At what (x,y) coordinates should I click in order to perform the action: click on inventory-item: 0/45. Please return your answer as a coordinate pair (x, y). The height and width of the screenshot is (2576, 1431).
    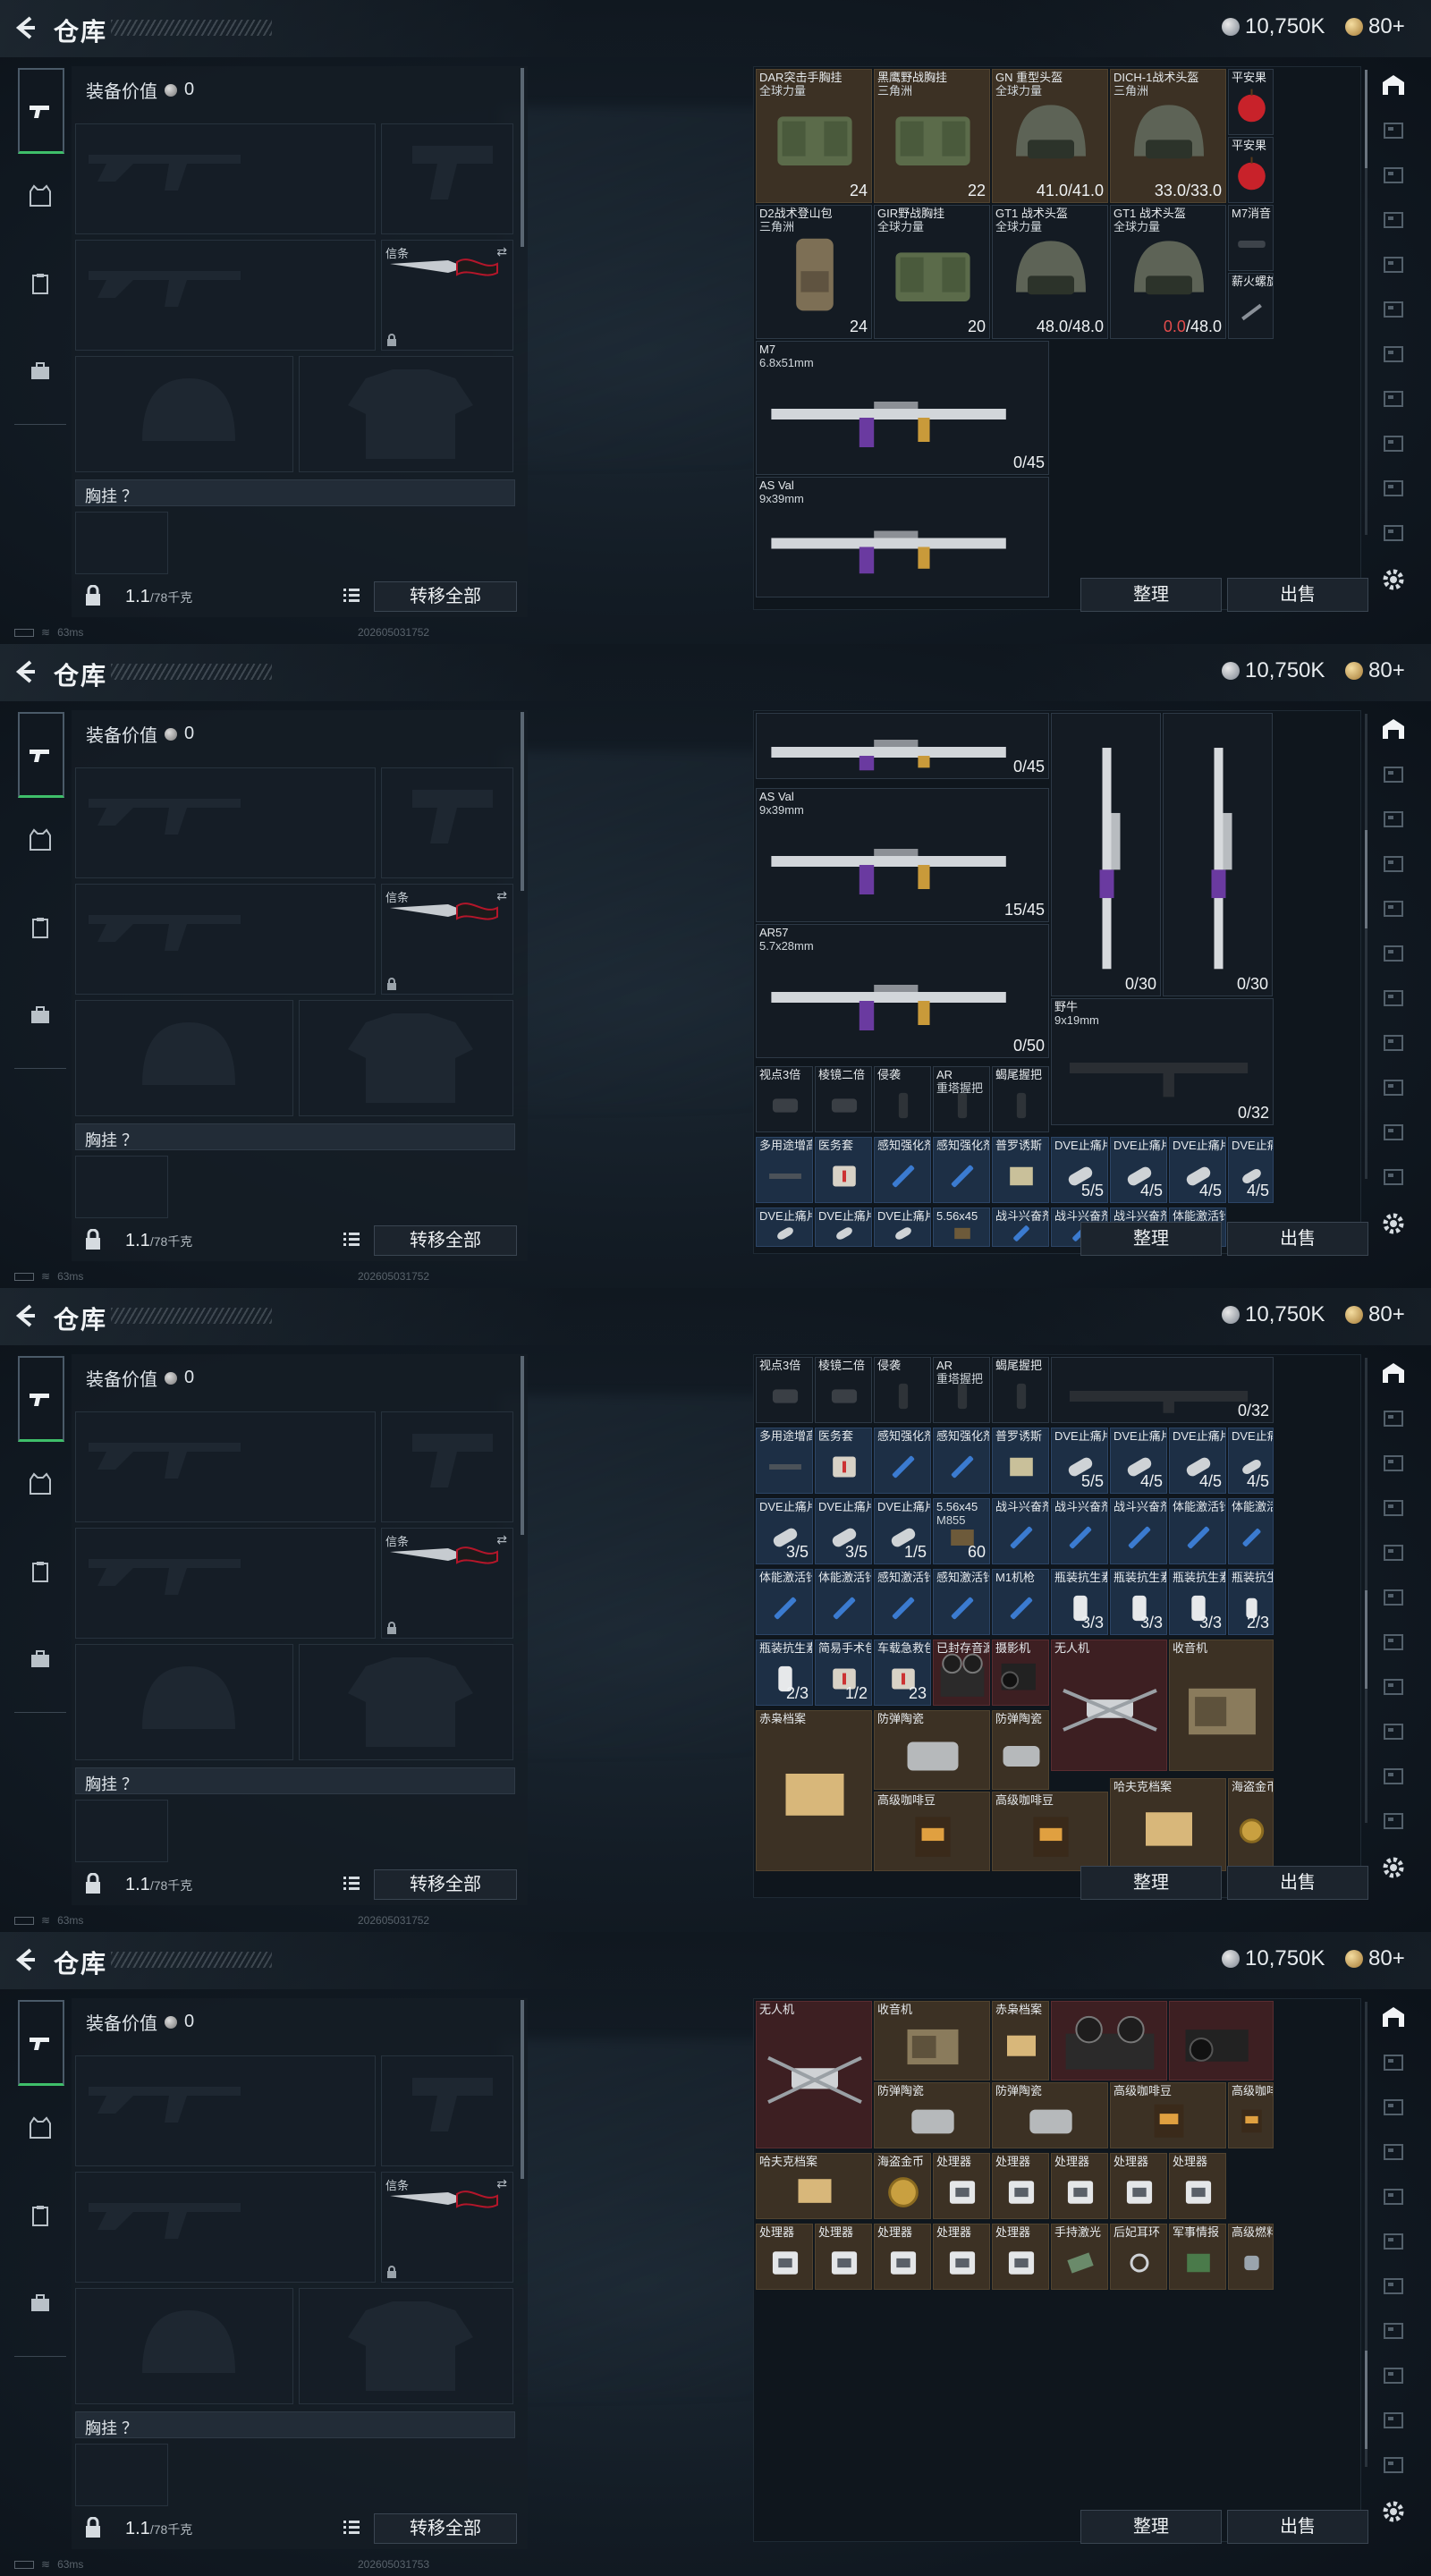
    Looking at the image, I should click on (903, 746).